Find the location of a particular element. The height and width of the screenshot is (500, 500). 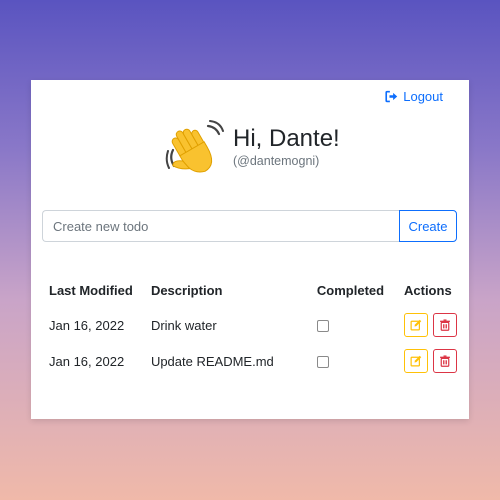

column-header-actions: Actions is located at coordinates (428, 290).